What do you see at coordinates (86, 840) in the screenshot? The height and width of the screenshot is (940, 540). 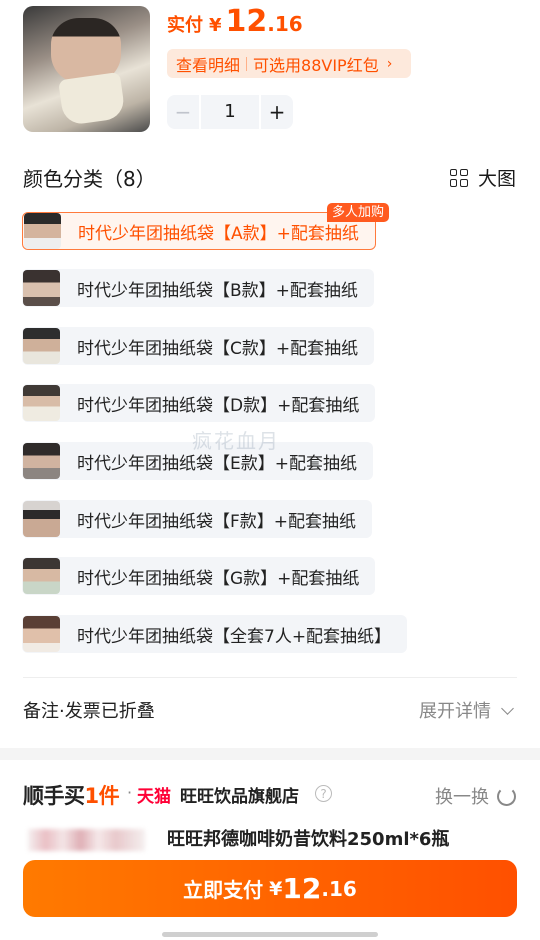 I see `recommend-product-image` at bounding box center [86, 840].